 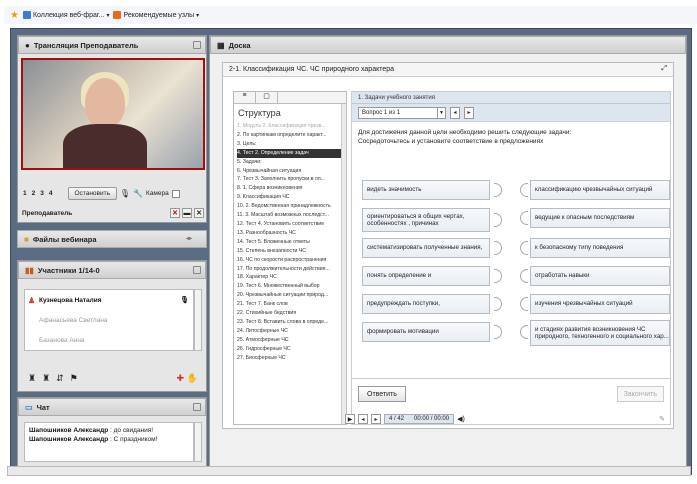 I want to click on page-3: 3, so click(x=42, y=193).